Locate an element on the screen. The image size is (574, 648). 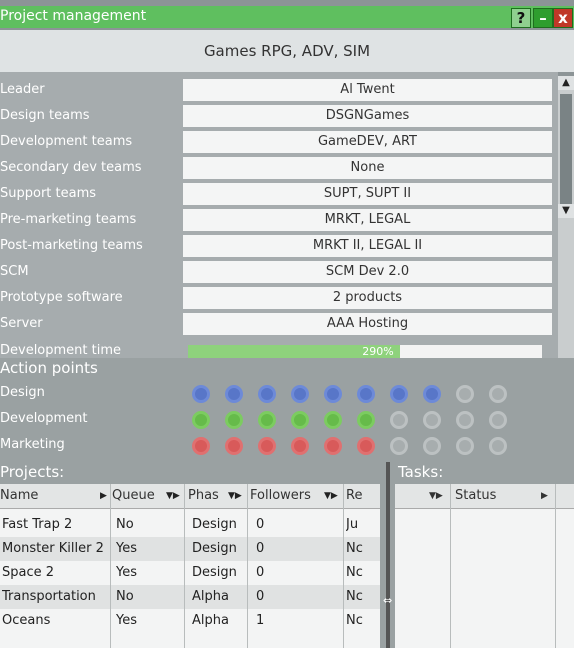
help-icon: ? is located at coordinates (521, 18).